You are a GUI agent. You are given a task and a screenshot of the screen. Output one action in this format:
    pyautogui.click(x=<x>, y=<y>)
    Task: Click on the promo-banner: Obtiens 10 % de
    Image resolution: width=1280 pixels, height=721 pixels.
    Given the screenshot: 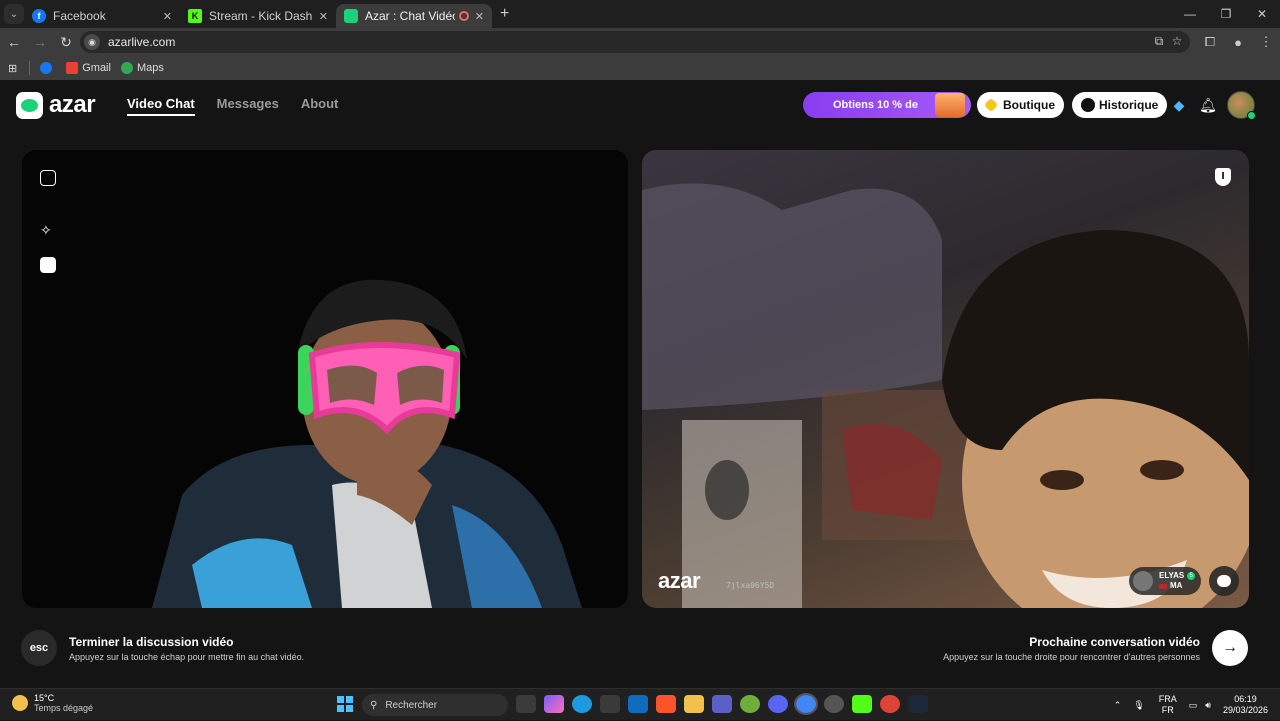 What is the action you would take?
    pyautogui.click(x=887, y=105)
    